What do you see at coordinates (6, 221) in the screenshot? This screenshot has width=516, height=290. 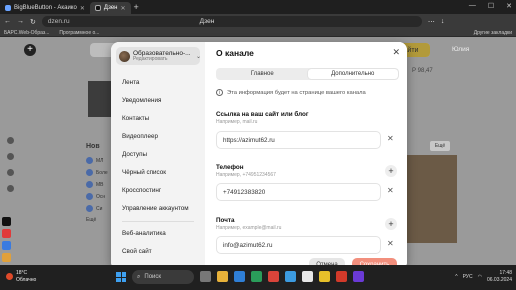 I see `tiktok-icon` at bounding box center [6, 221].